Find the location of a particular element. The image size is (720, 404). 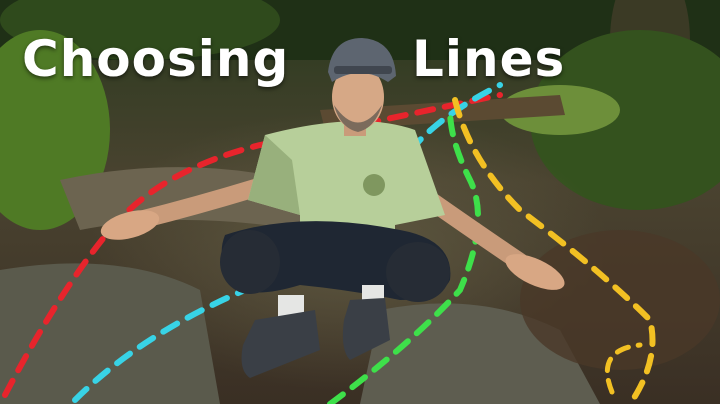

rock-slab-left is located at coordinates (110, 333).